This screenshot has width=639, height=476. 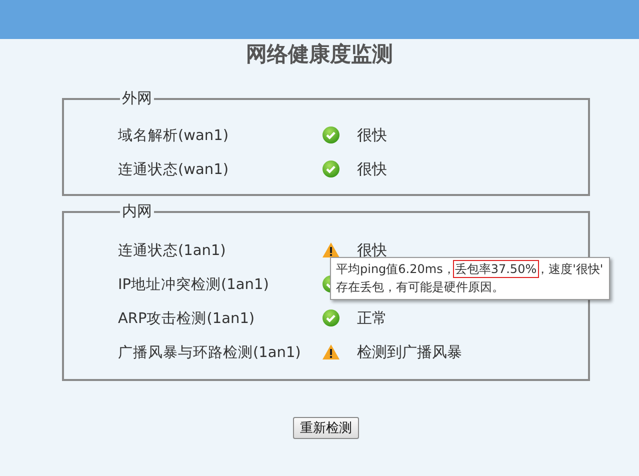 I want to click on check-label: 连通状态(wan1), so click(x=174, y=169).